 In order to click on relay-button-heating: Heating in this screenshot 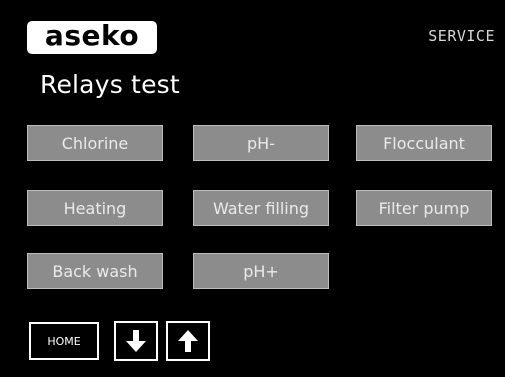, I will do `click(95, 208)`.